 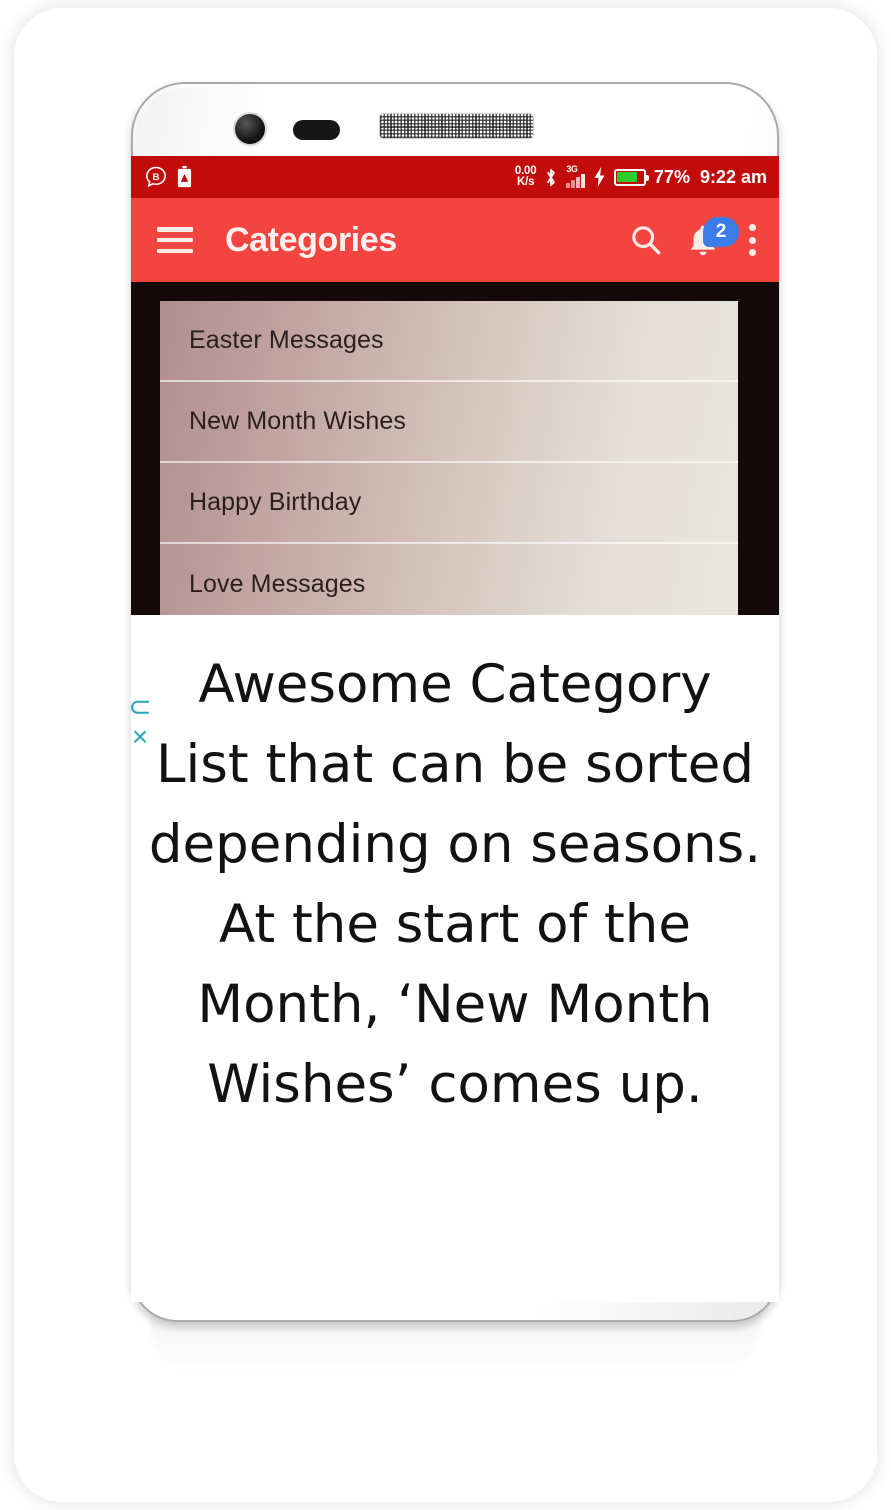 What do you see at coordinates (671, 176) in the screenshot?
I see `battery-percent-label: 77%` at bounding box center [671, 176].